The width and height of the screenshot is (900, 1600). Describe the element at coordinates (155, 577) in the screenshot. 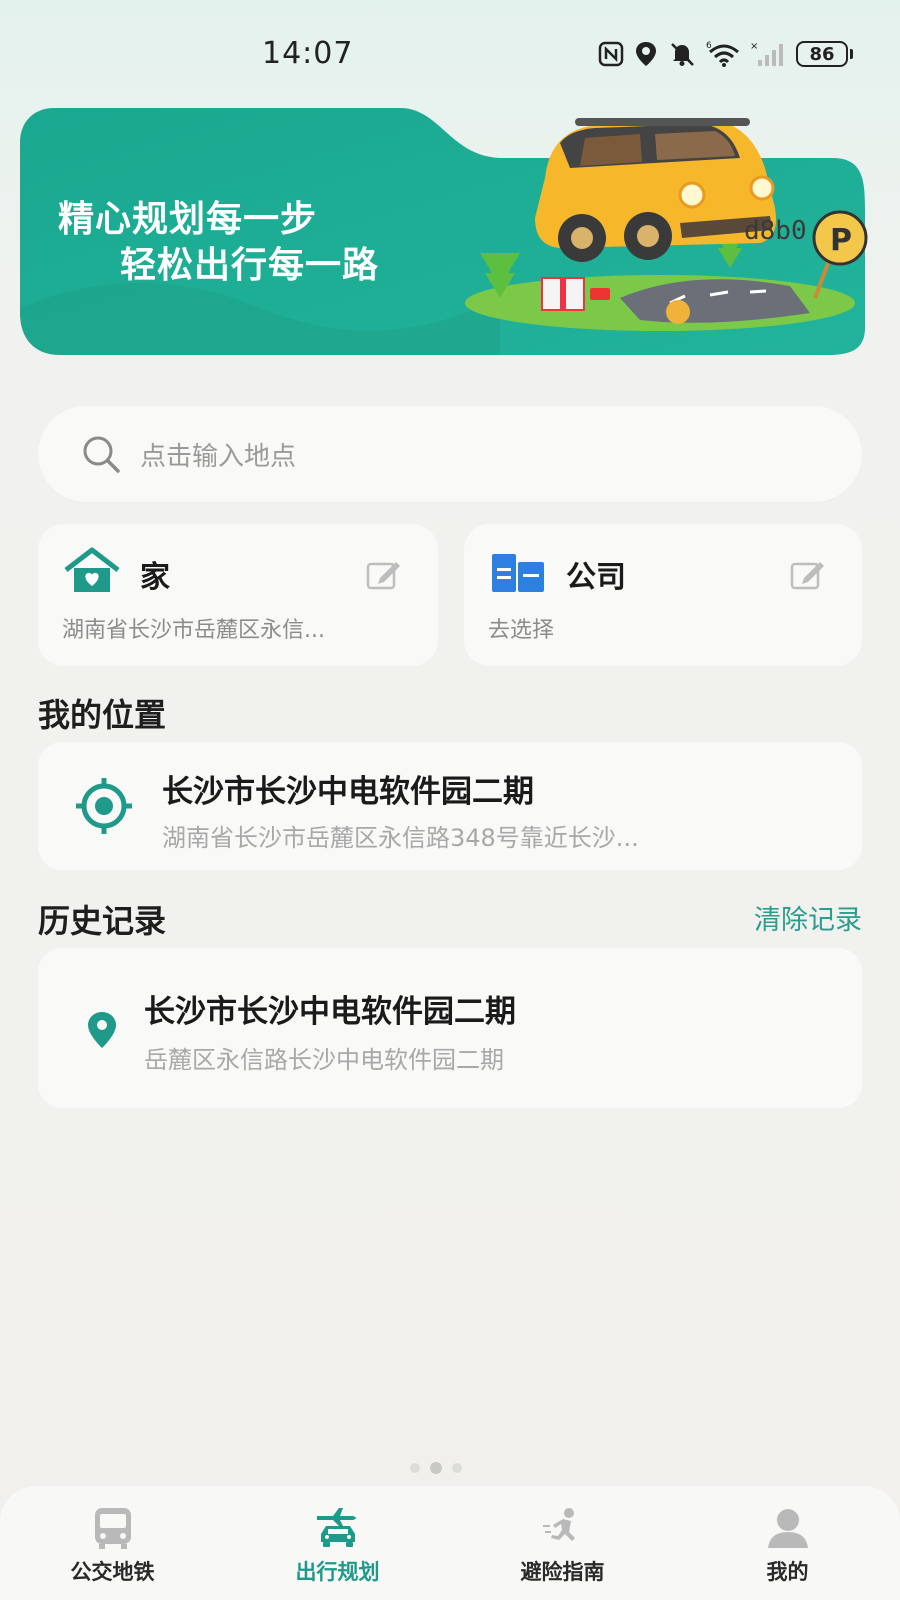

I see `home-title: 家` at that location.